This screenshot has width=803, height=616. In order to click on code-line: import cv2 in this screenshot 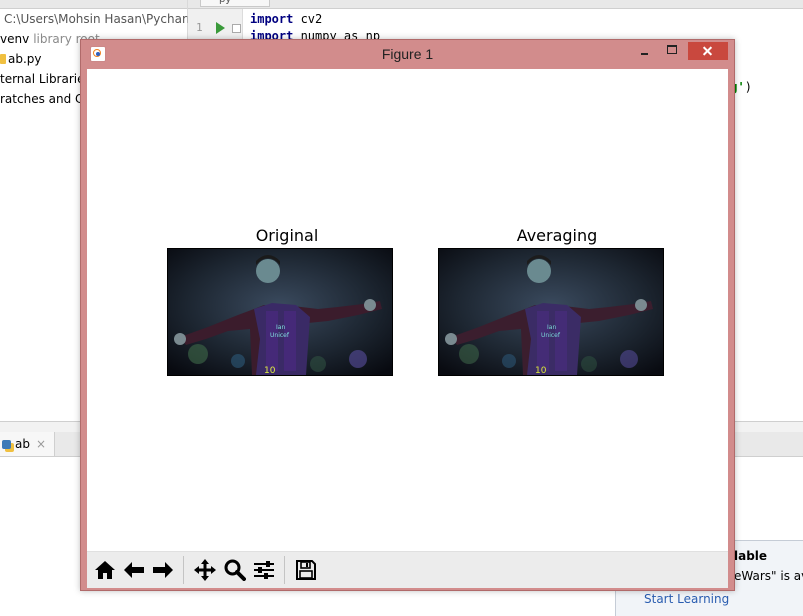, I will do `click(286, 19)`.